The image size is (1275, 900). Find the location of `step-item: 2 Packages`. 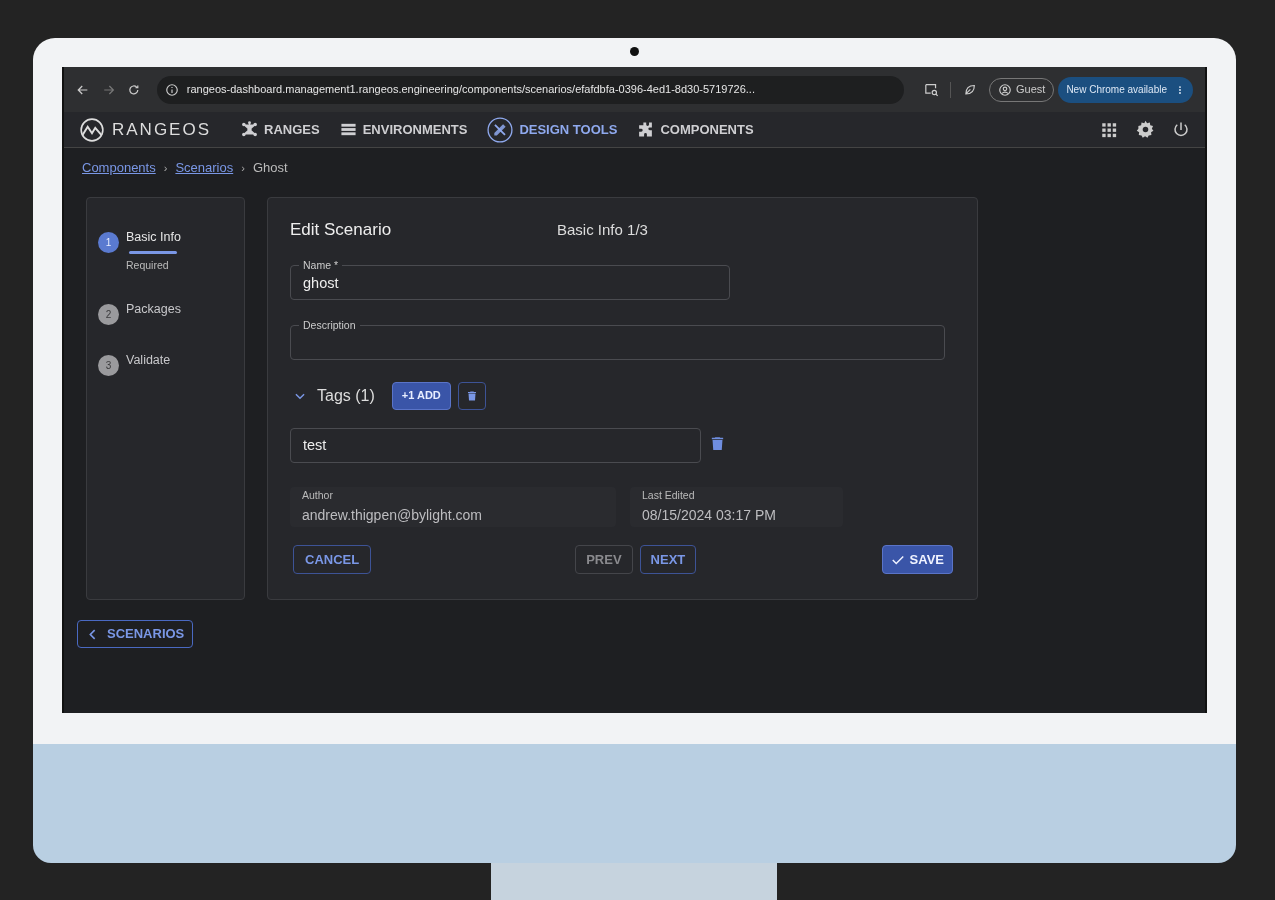

step-item: 2 Packages is located at coordinates (171, 312).